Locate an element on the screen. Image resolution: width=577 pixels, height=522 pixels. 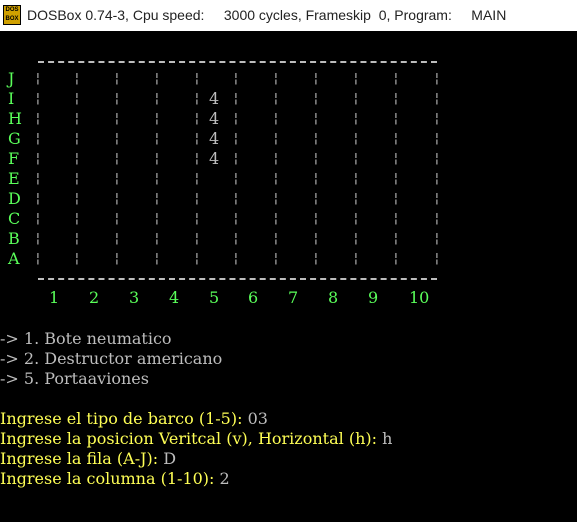
prompt-label: Ingrese el tipo de barco (1-5): is located at coordinates (124, 418).